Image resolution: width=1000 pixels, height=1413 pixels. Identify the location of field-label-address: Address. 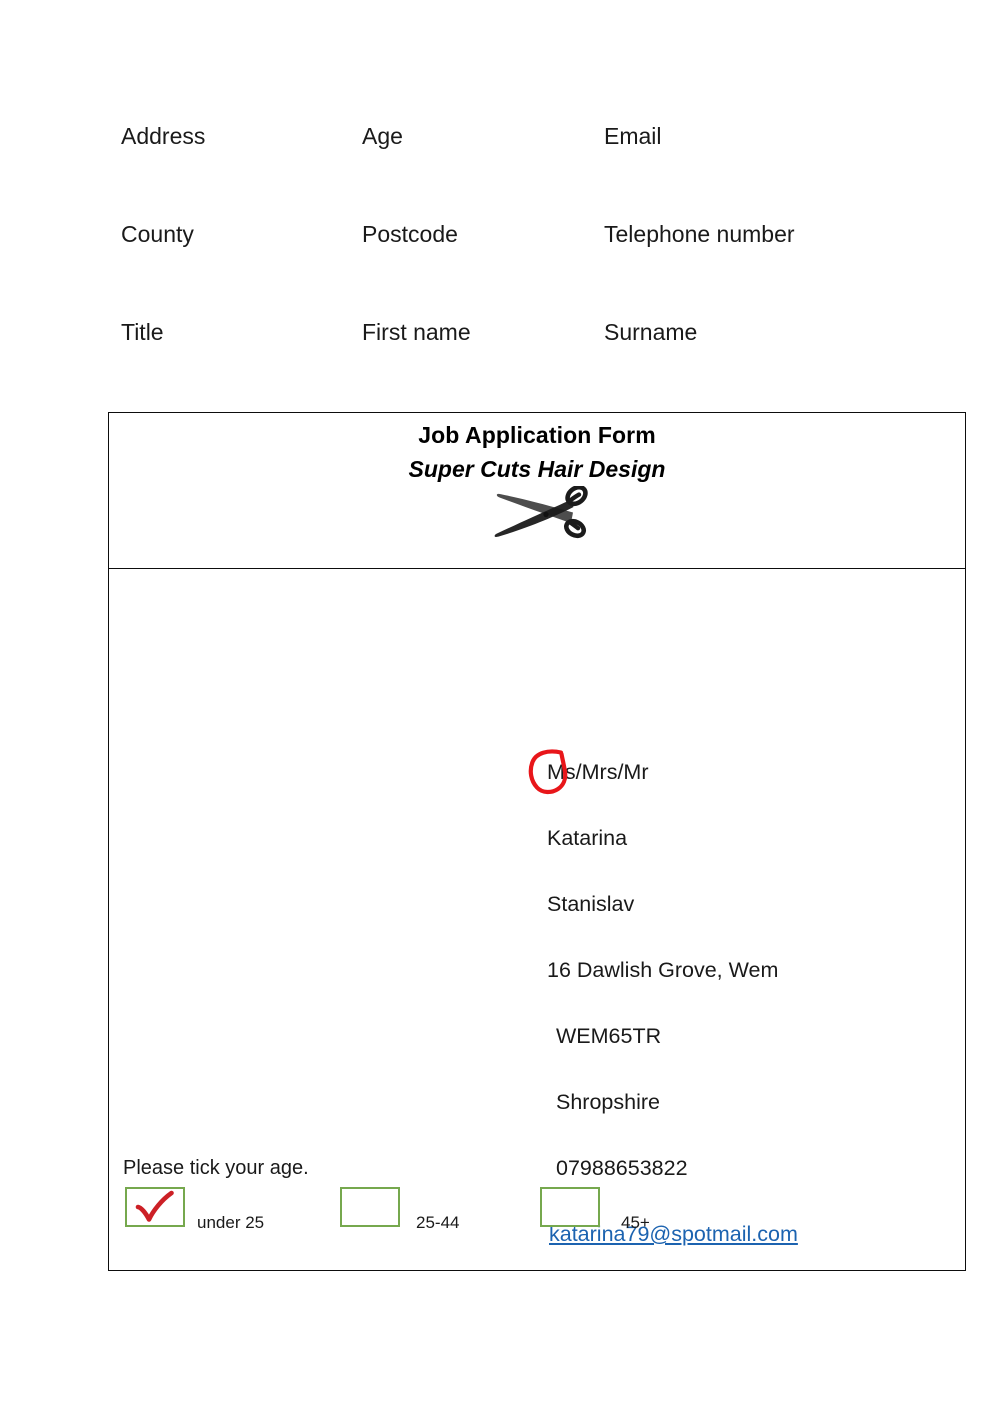
(163, 136).